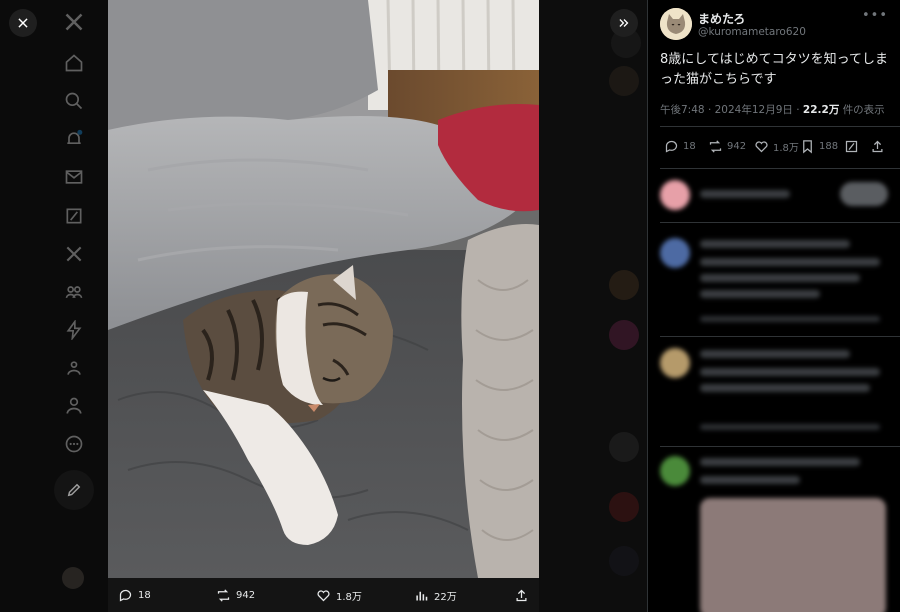 Image resolution: width=900 pixels, height=612 pixels. Describe the element at coordinates (676, 24) in the screenshot. I see `author-avatar` at that location.